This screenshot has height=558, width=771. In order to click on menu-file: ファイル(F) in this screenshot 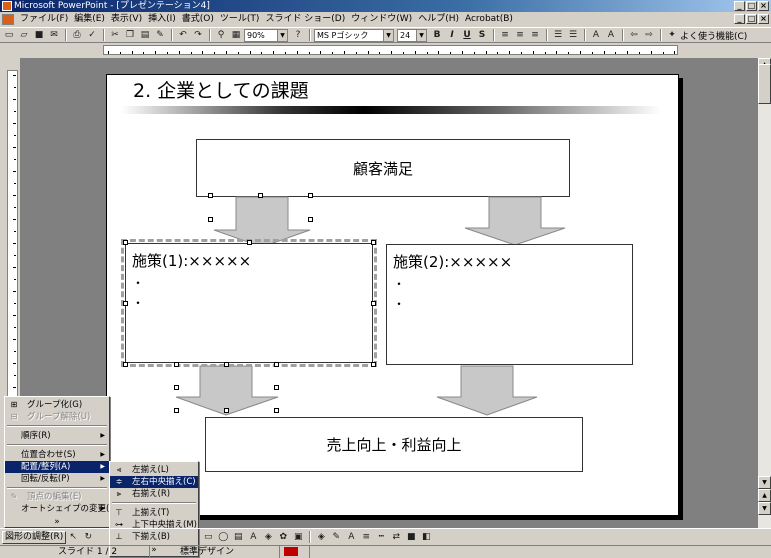, I will do `click(44, 19)`.